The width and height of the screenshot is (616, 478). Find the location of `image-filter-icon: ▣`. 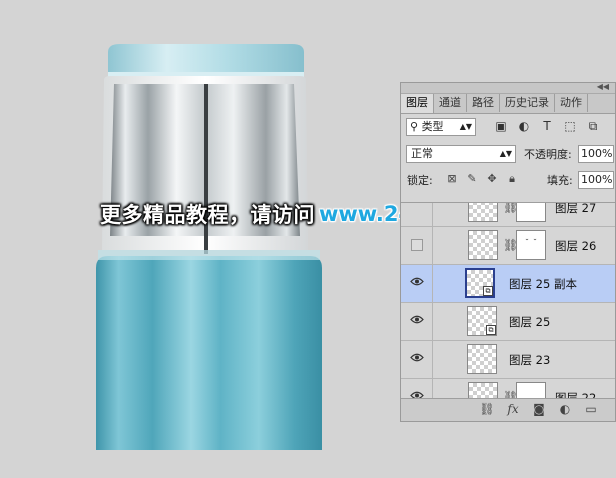

image-filter-icon: ▣ is located at coordinates (501, 126).